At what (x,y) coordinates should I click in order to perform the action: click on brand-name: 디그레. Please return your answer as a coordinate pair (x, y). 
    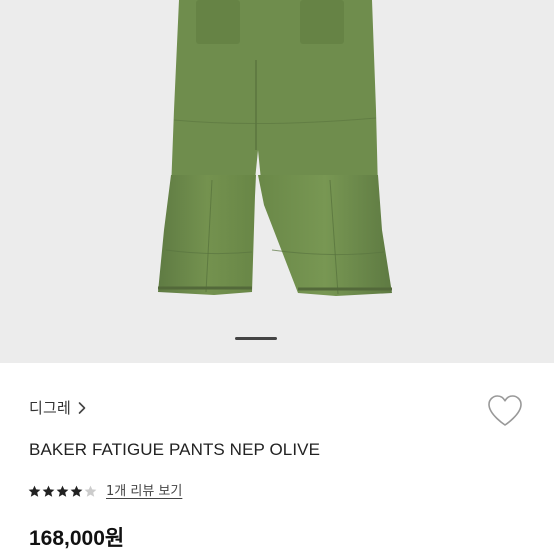
    Looking at the image, I should click on (50, 407).